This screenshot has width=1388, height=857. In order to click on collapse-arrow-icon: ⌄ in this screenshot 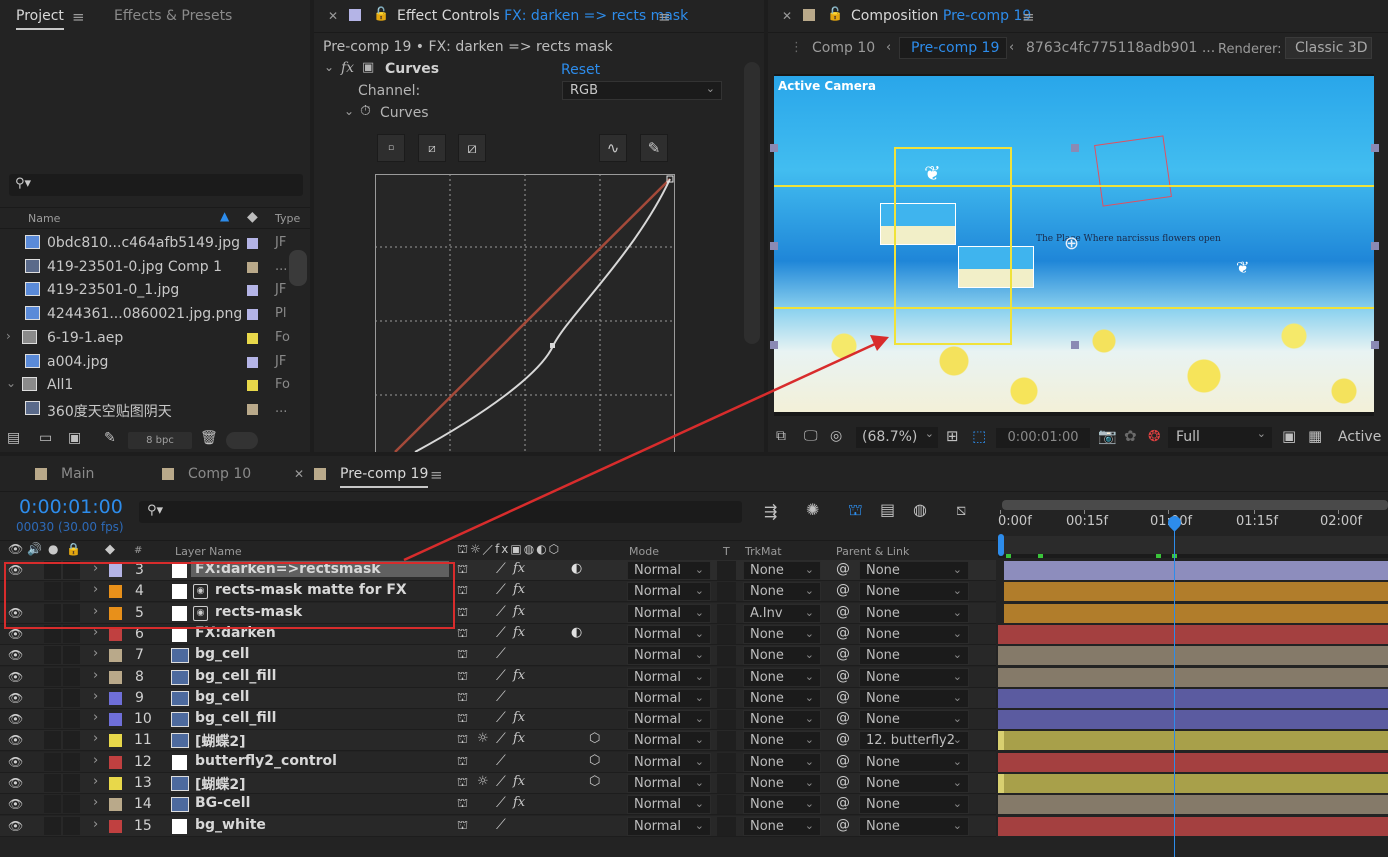, I will do `click(329, 67)`.